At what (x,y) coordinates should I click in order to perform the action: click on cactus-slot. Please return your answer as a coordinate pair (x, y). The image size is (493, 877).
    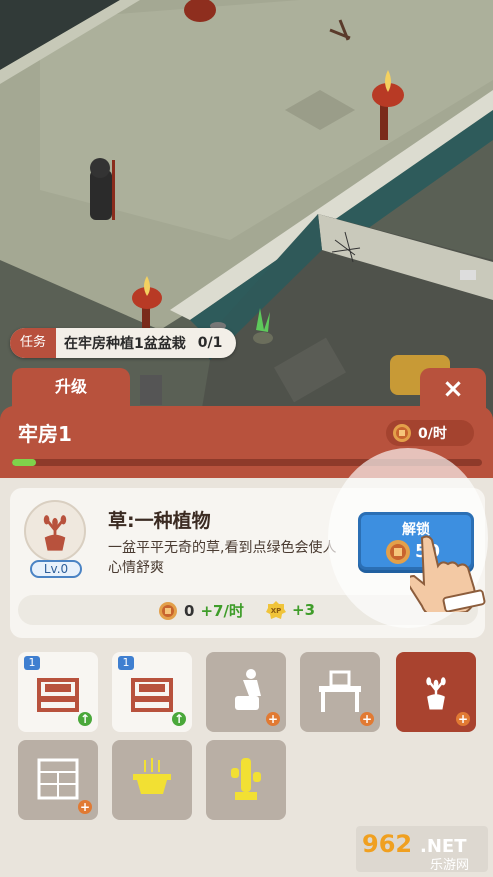
    Looking at the image, I should click on (246, 780).